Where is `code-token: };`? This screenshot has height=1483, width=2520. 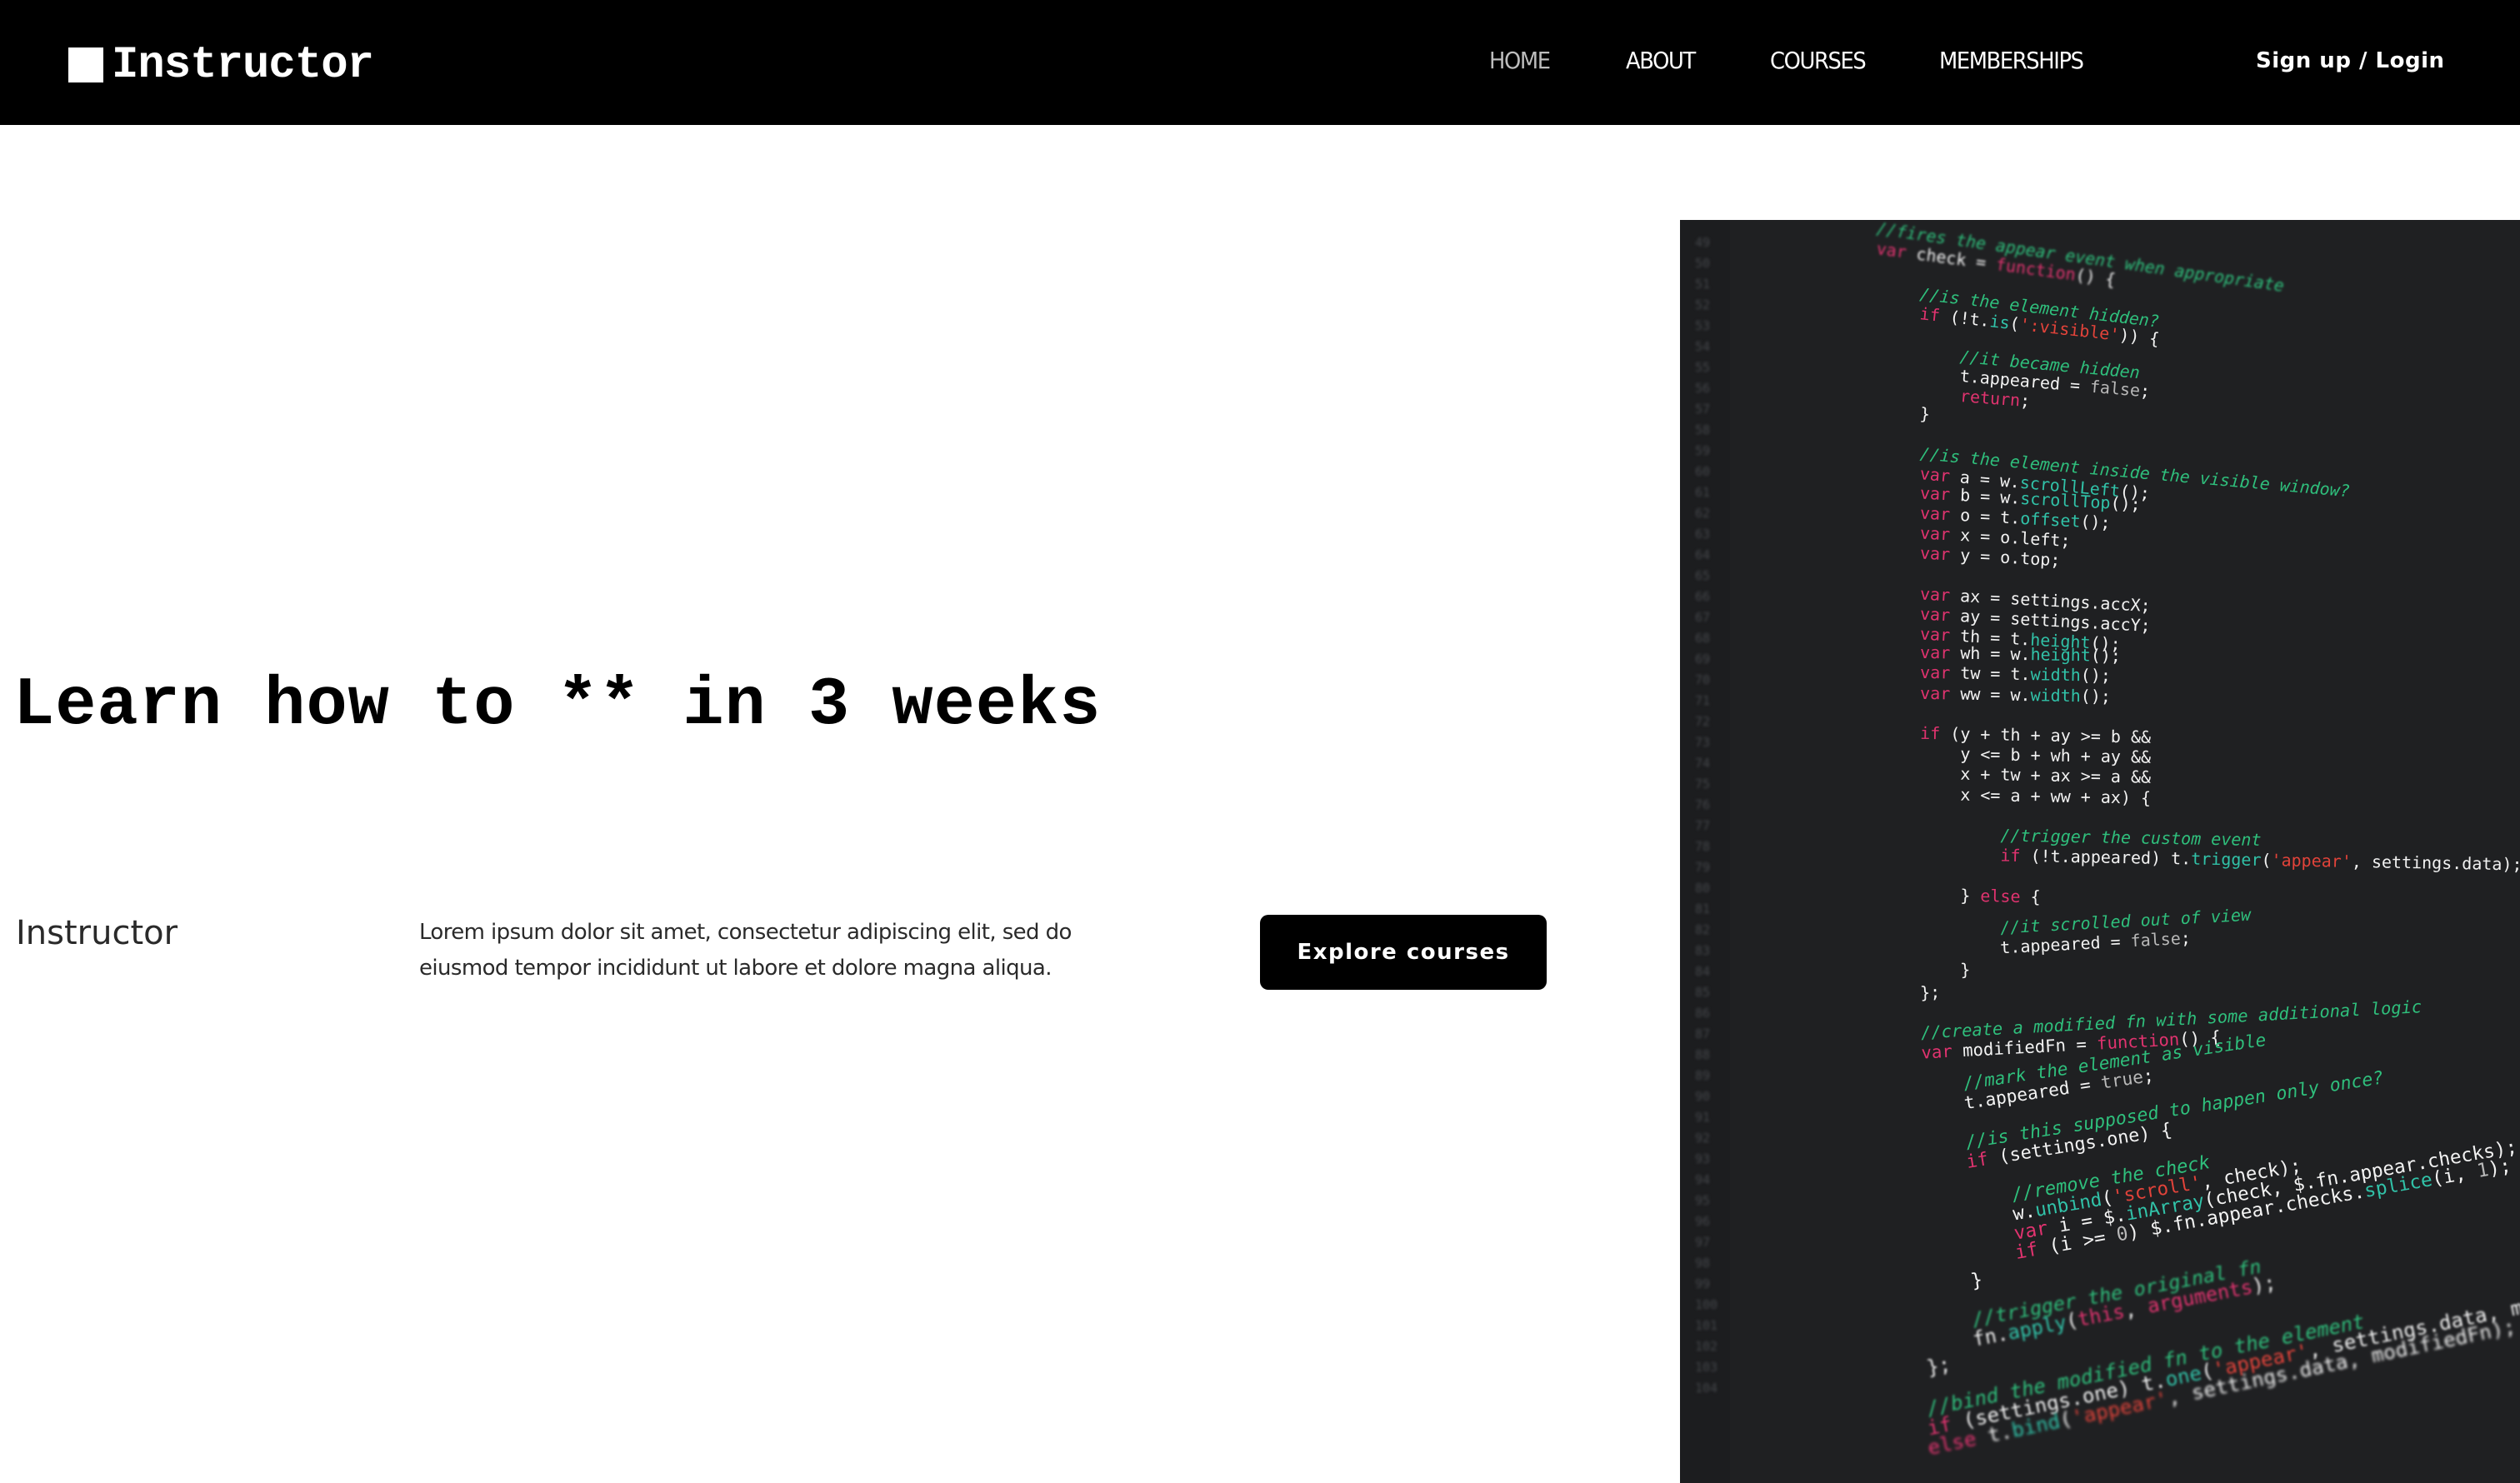
code-token: }; is located at coordinates (1910, 993).